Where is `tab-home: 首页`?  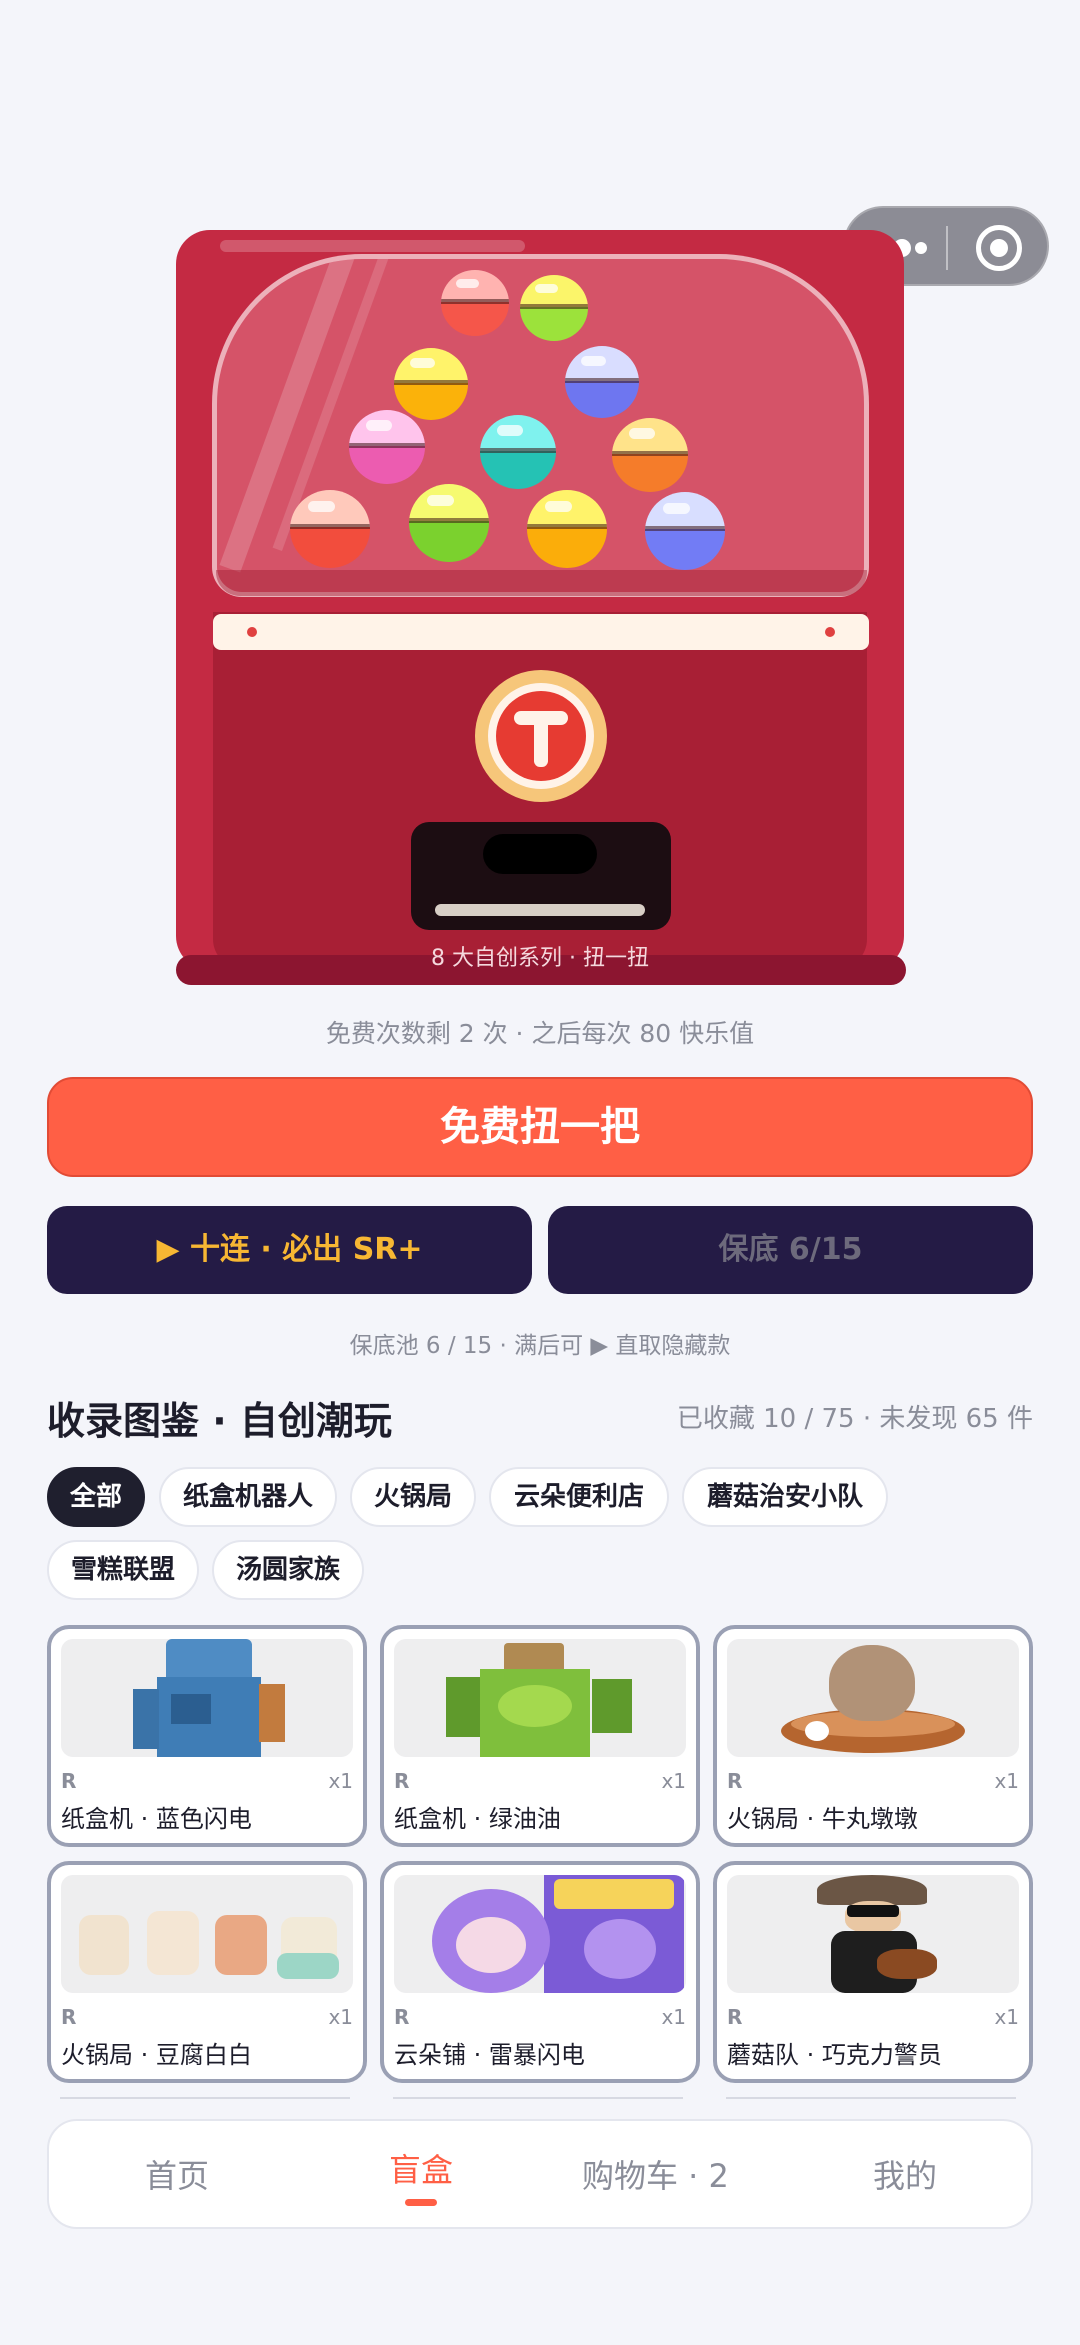 tab-home: 首页 is located at coordinates (177, 2174).